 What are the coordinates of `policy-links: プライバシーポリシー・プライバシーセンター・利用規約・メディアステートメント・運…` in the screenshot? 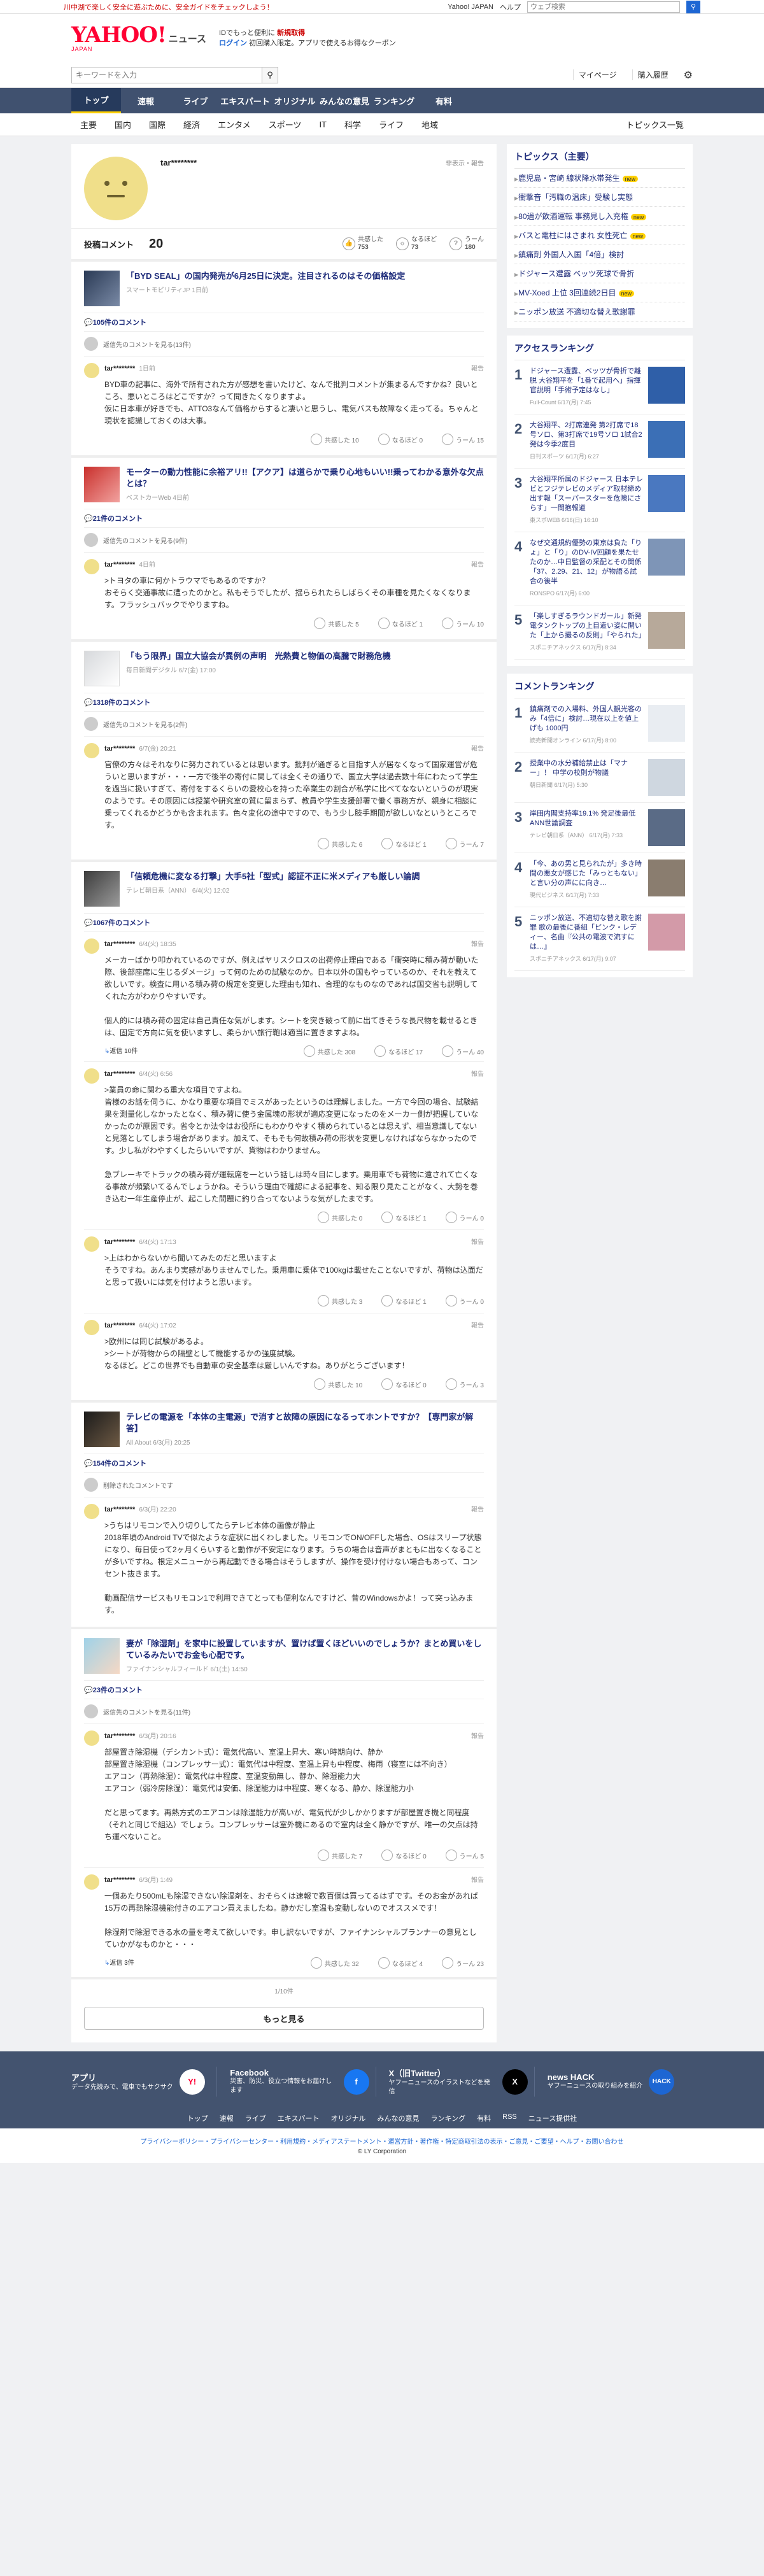 It's located at (382, 2141).